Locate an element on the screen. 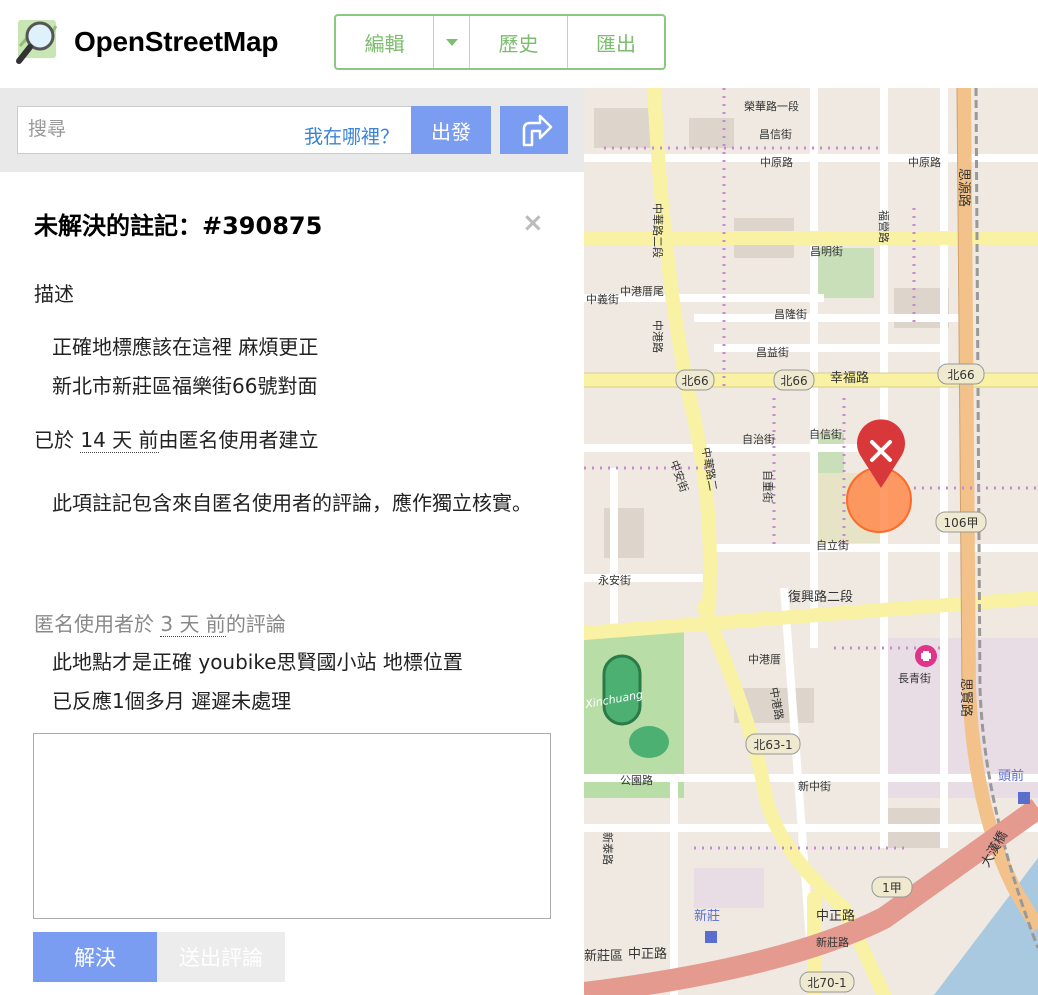  street-label: 復興路二段 is located at coordinates (820, 597).